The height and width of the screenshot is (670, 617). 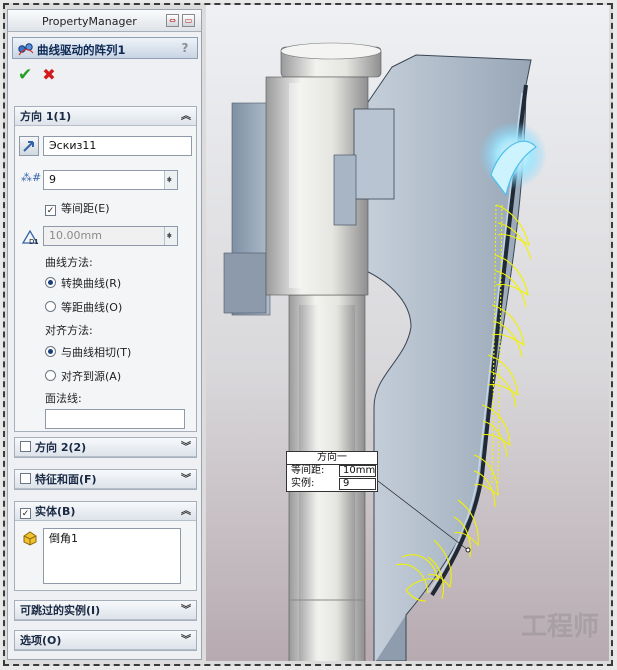 What do you see at coordinates (85, 208) in the screenshot?
I see `equal-spacing-label: 等间距(E)` at bounding box center [85, 208].